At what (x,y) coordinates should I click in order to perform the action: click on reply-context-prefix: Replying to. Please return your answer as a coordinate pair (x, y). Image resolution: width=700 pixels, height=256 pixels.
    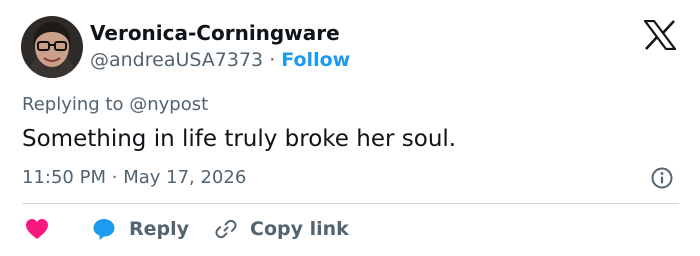
    Looking at the image, I should click on (73, 104).